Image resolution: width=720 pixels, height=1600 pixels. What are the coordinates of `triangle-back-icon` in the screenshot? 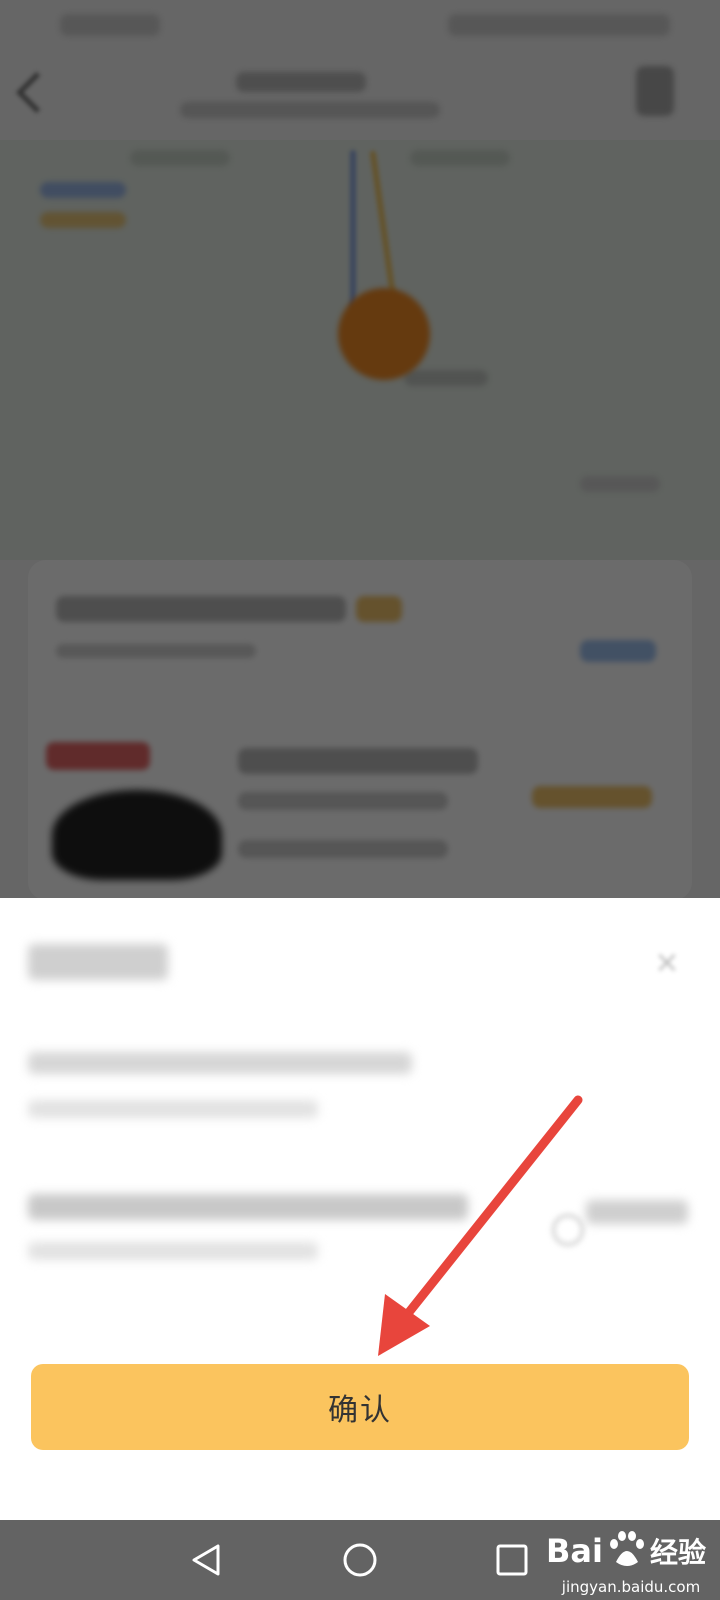 It's located at (206, 1560).